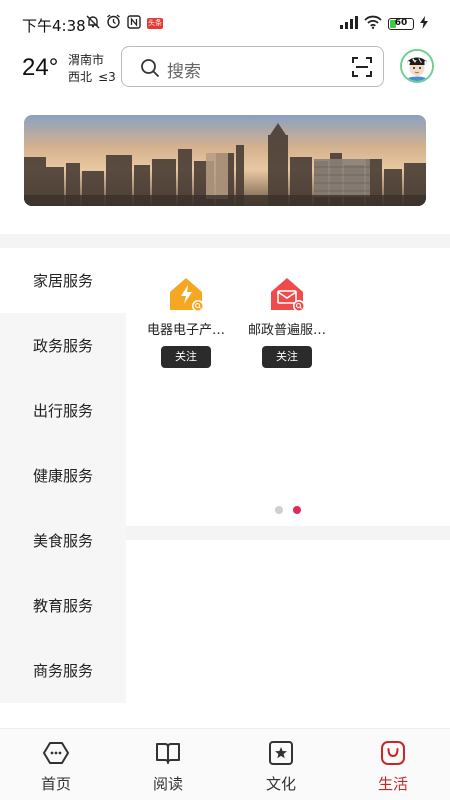 This screenshot has height=800, width=450. What do you see at coordinates (134, 23) in the screenshot?
I see `nfc-icon` at bounding box center [134, 23].